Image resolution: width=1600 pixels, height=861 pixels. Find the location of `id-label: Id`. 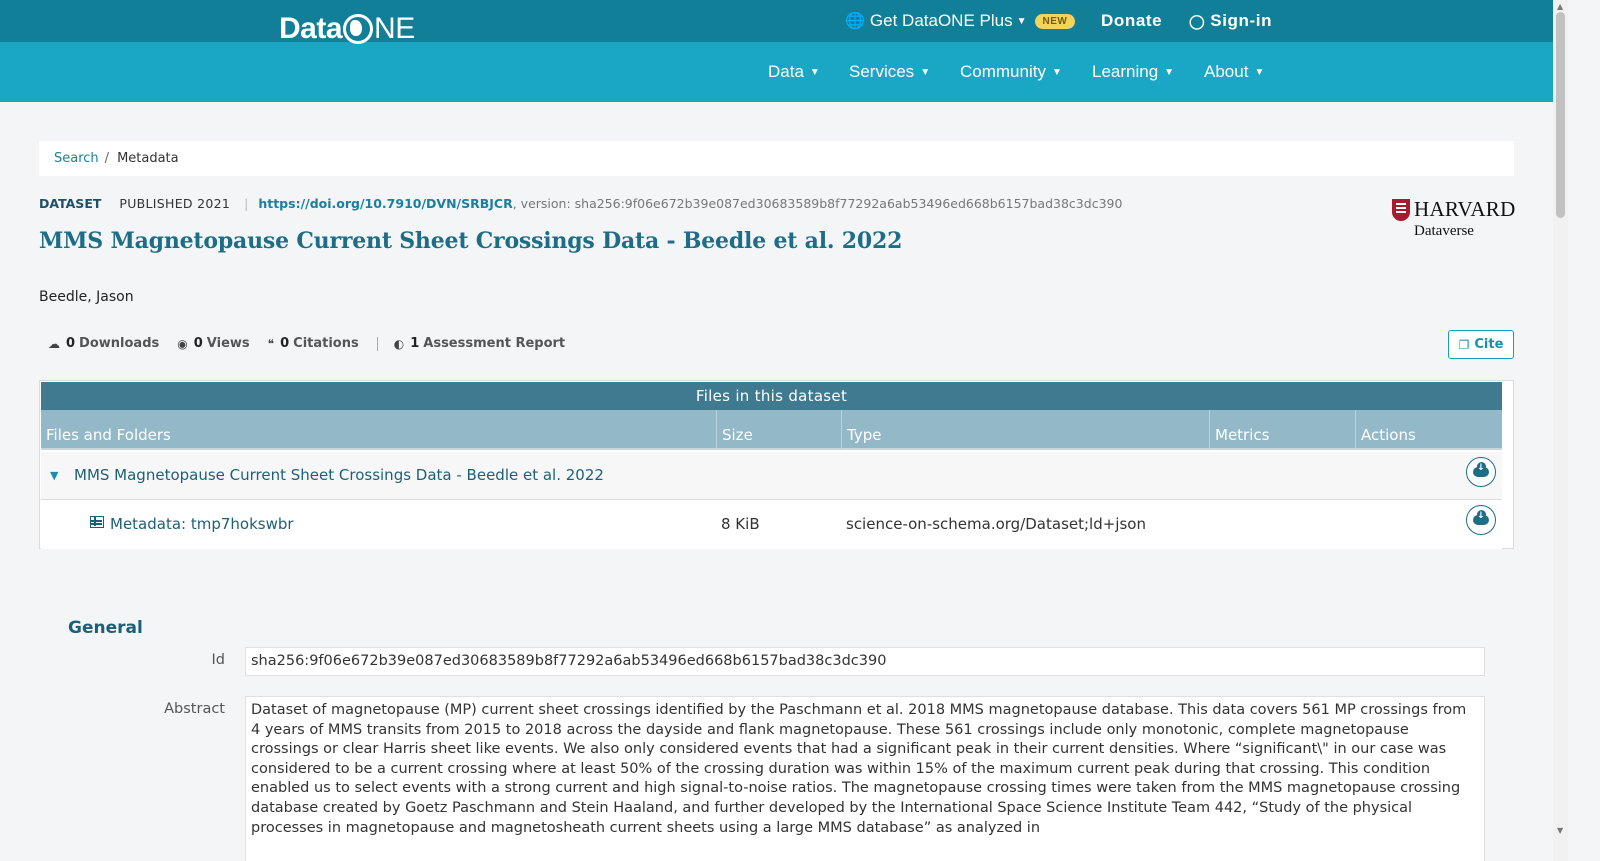

id-label: Id is located at coordinates (218, 660).